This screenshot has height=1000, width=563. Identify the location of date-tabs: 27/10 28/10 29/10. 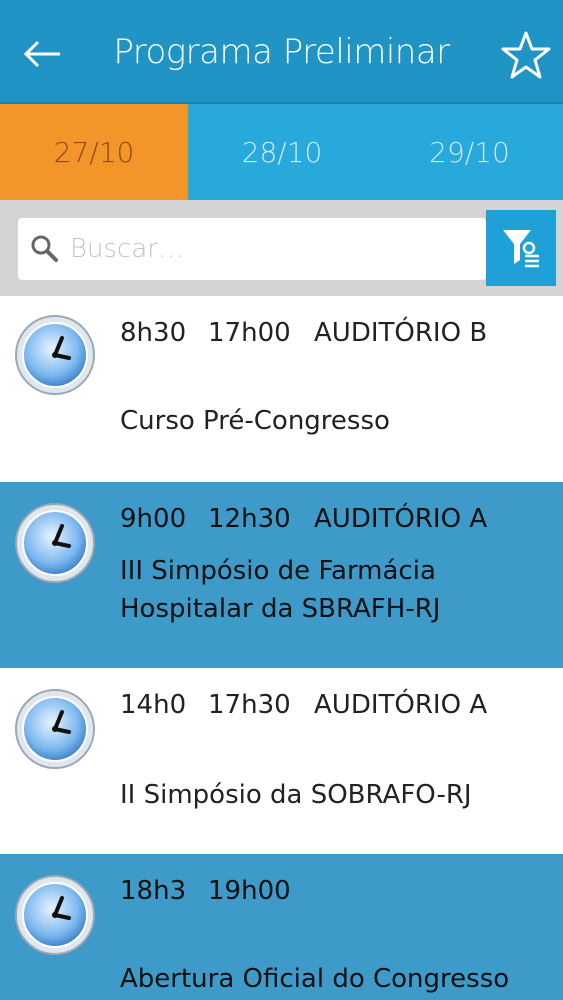
(281, 152).